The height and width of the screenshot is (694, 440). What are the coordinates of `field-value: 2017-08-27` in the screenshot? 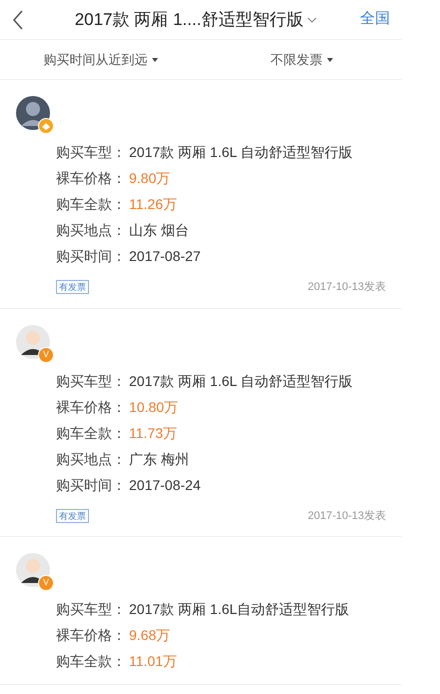 It's located at (165, 256).